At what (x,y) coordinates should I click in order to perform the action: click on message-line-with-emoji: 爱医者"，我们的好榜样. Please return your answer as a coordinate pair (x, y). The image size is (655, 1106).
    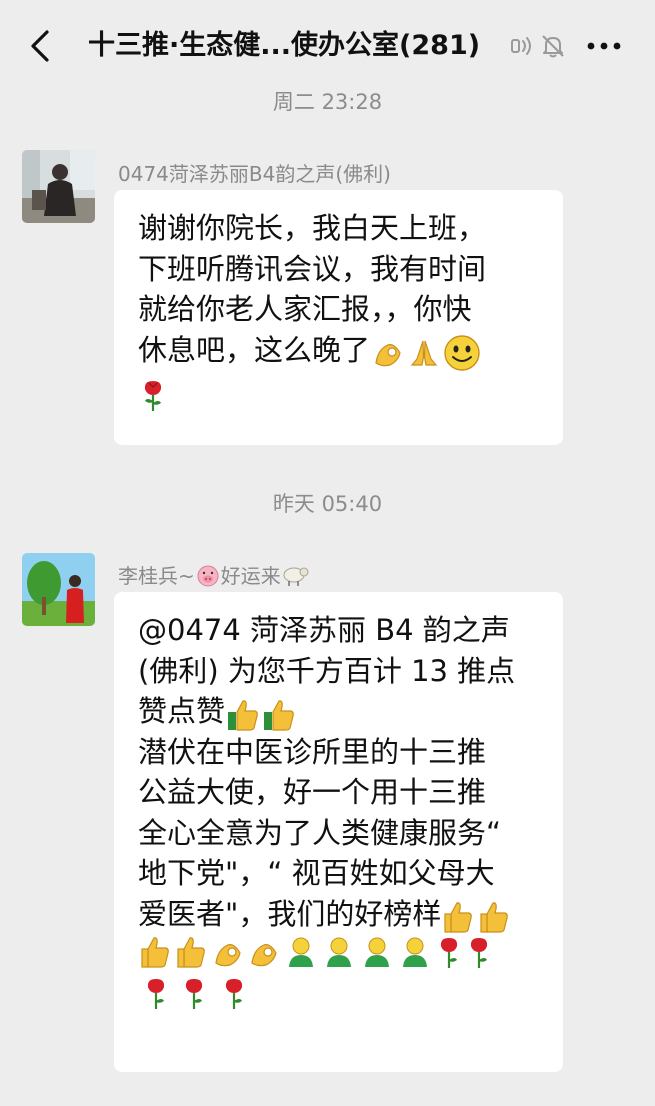
    Looking at the image, I should click on (350, 914).